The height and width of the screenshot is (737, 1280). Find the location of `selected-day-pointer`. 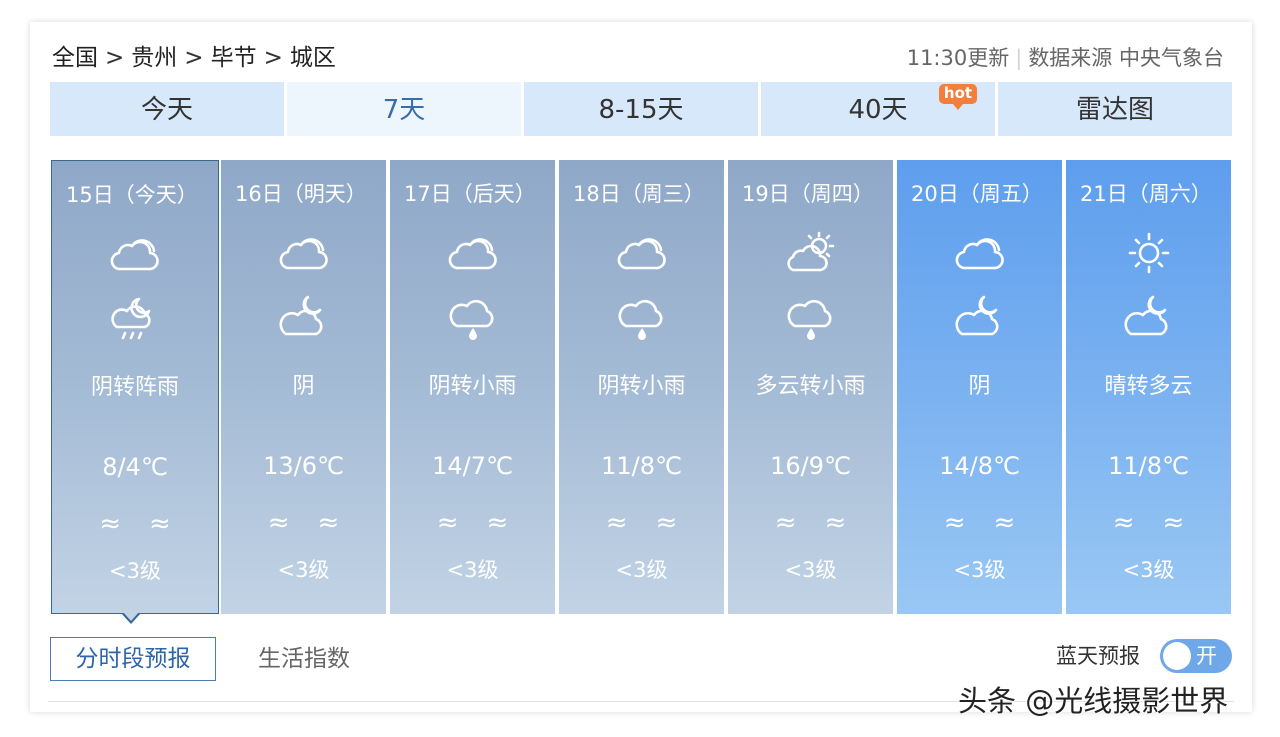

selected-day-pointer is located at coordinates (131, 618).